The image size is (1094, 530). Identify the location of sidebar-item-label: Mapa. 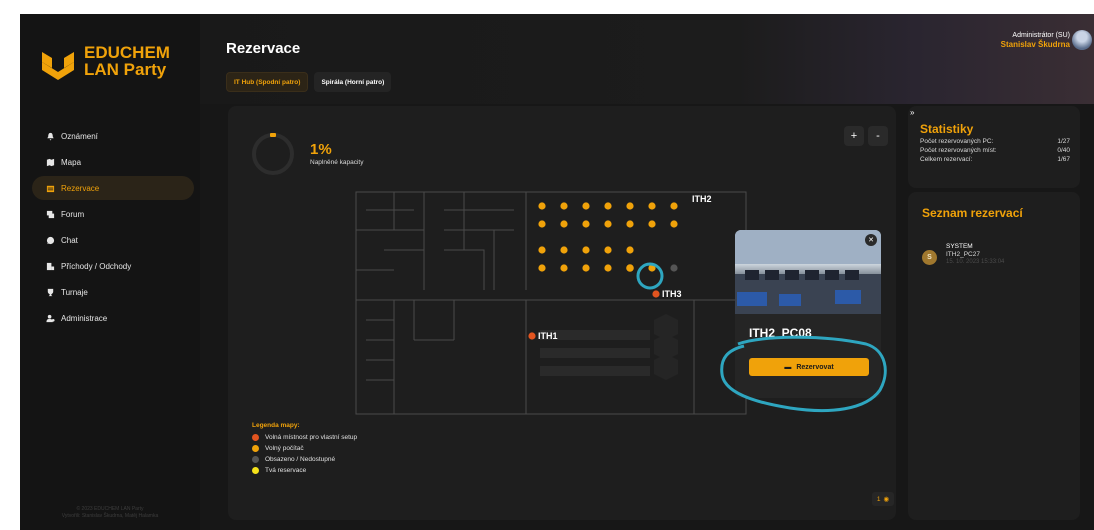
(71, 162).